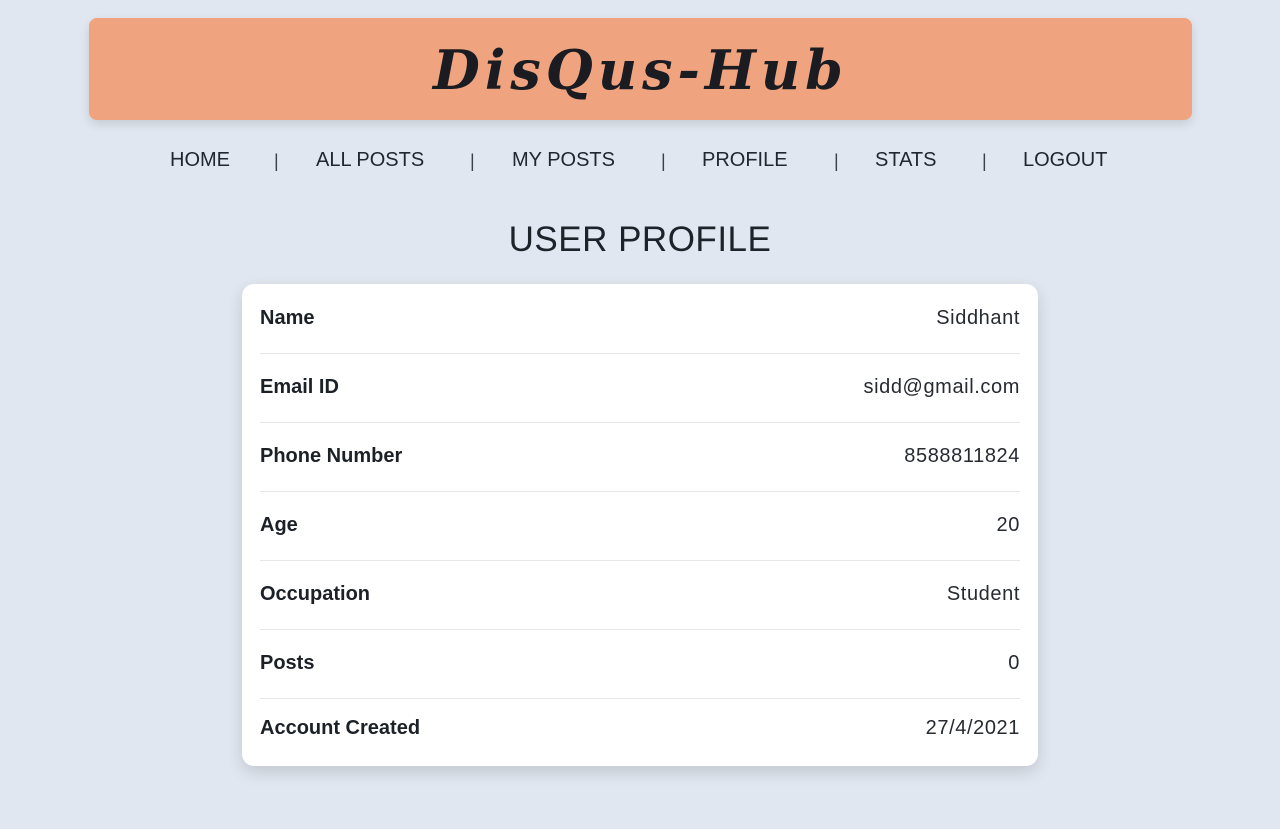 Image resolution: width=1280 pixels, height=829 pixels. What do you see at coordinates (905, 160) in the screenshot?
I see `nav-stats-link: STATS` at bounding box center [905, 160].